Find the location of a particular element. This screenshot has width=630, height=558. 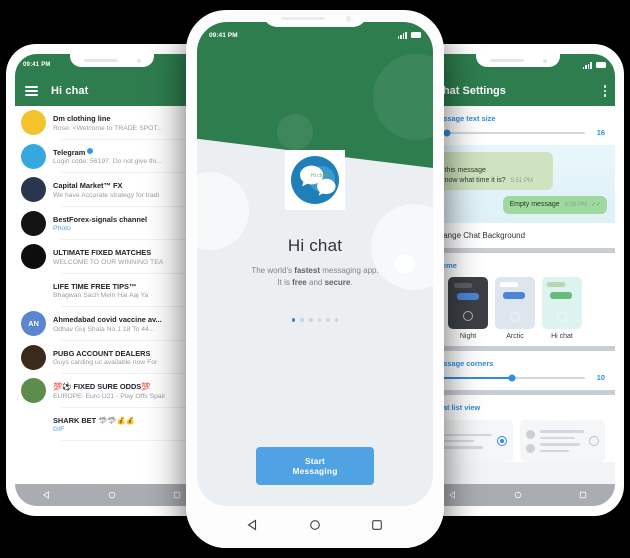

hi-chat-speech-bubbles-logo: Hi chat is located at coordinates (315, 180).